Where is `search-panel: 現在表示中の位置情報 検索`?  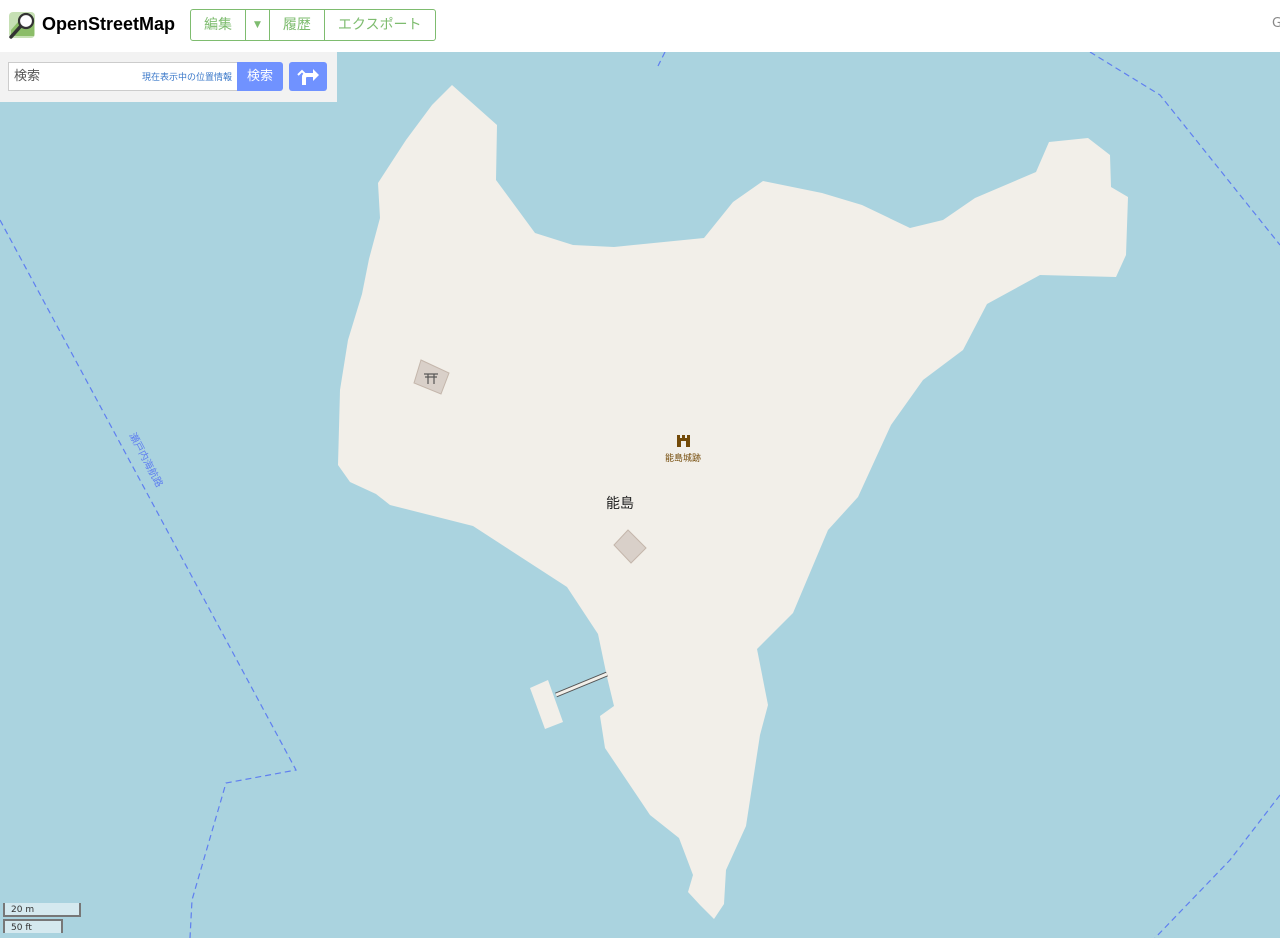 search-panel: 現在表示中の位置情報 検索 is located at coordinates (168, 77).